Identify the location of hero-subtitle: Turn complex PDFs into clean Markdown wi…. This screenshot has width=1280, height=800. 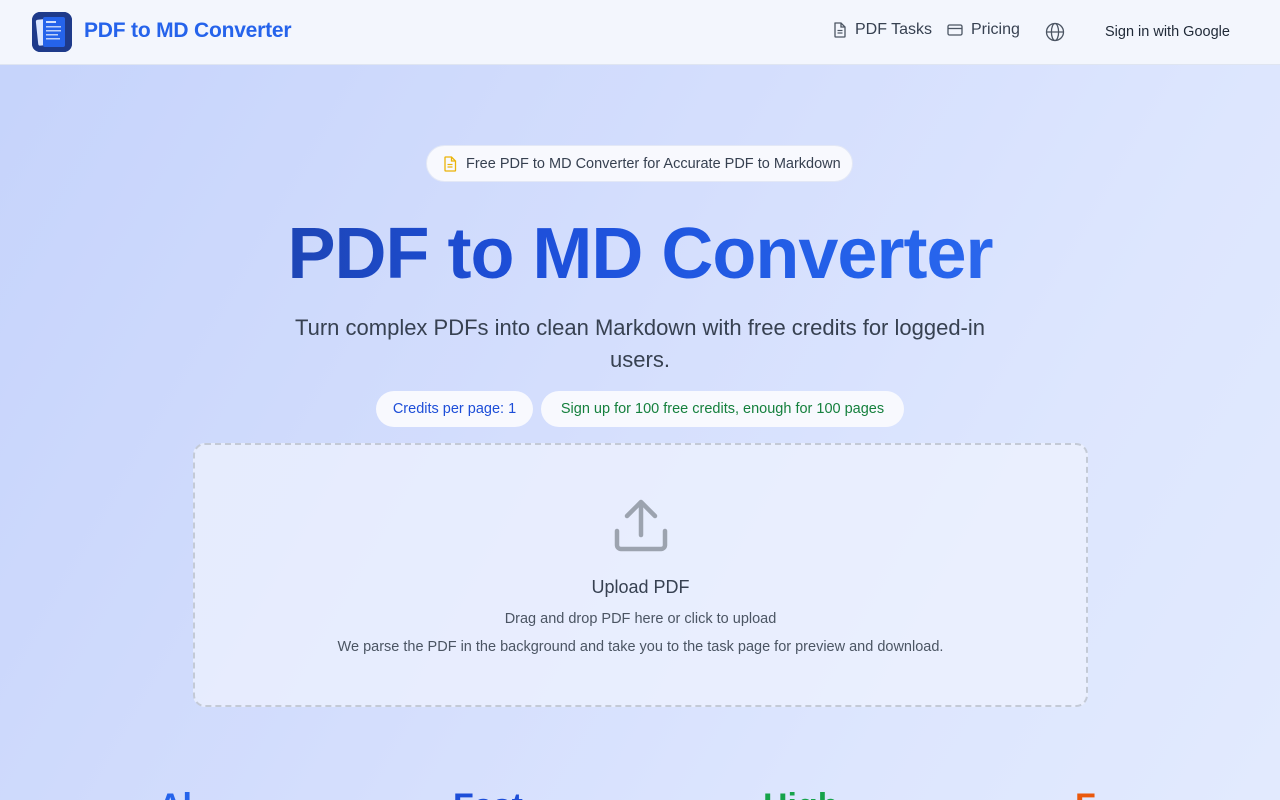
(640, 343).